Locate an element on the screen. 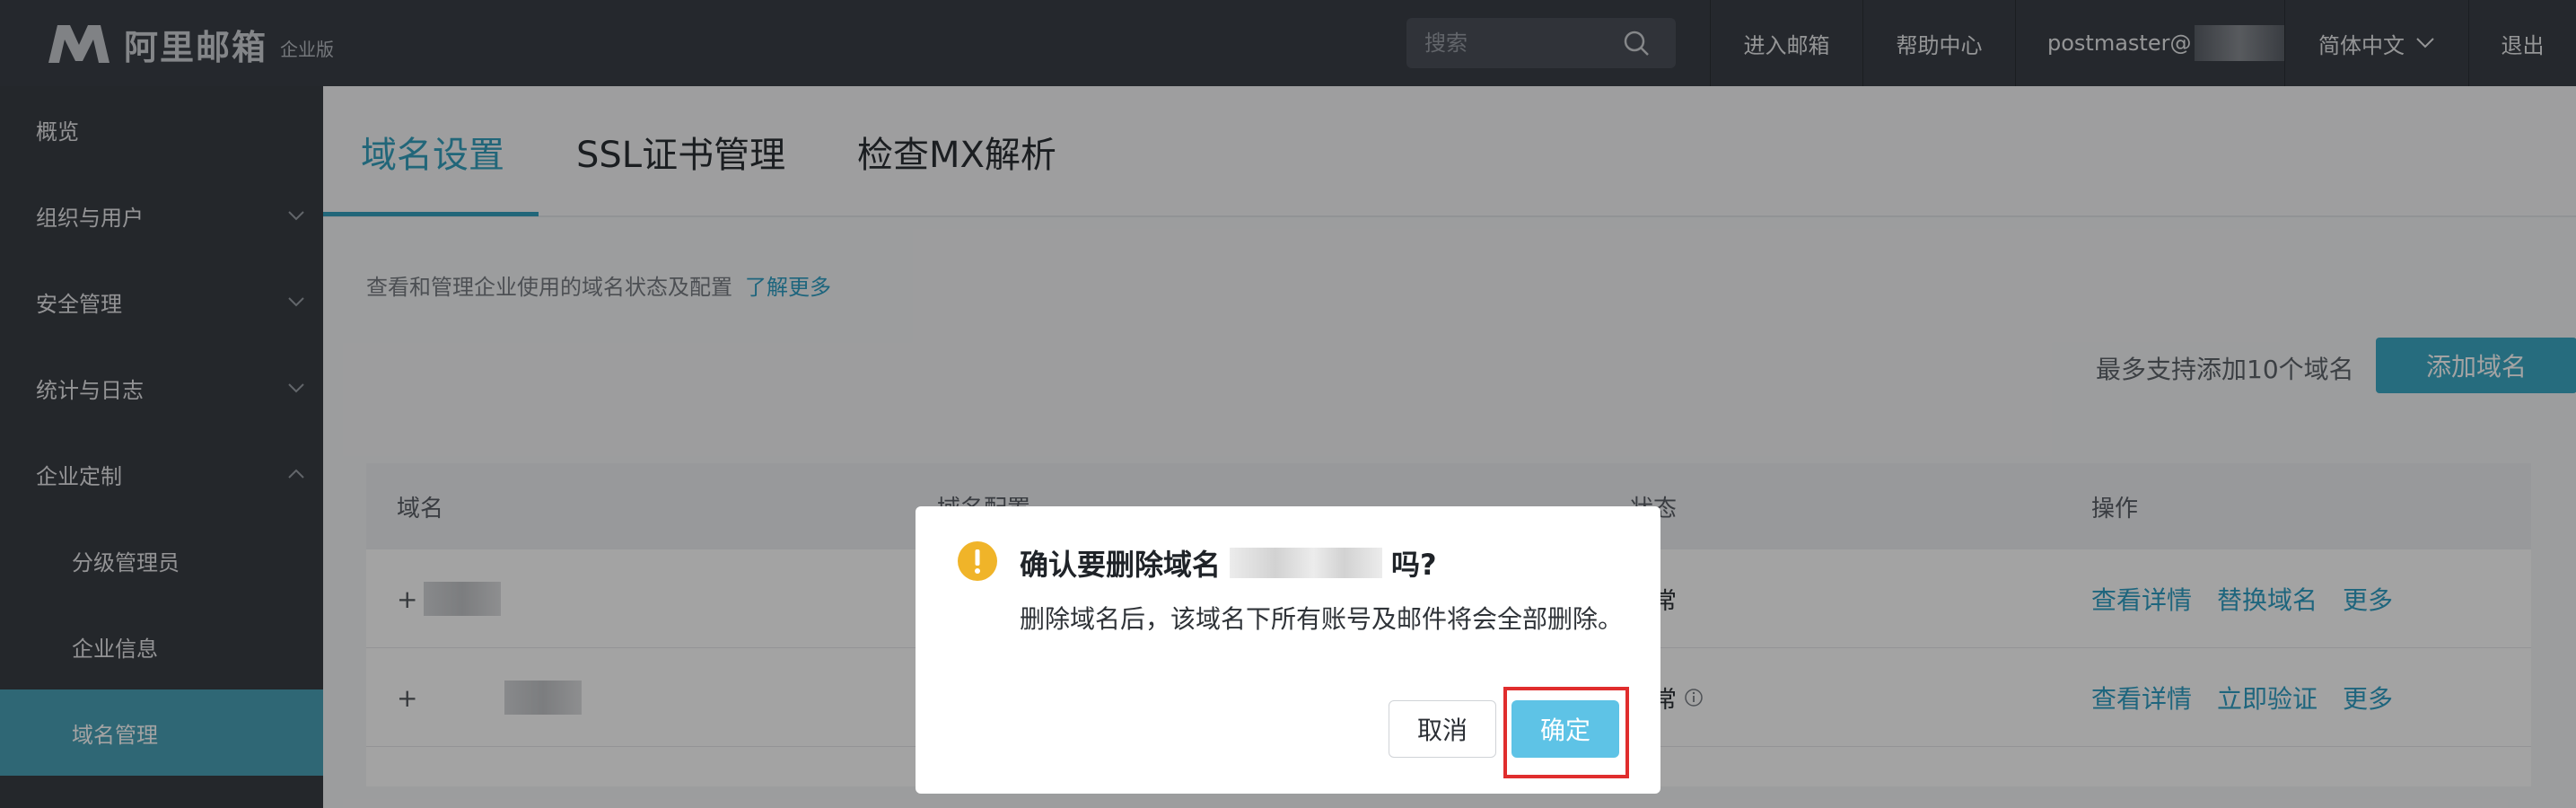  dialog-title-prefix: 确认要删除域名 is located at coordinates (1121, 565).